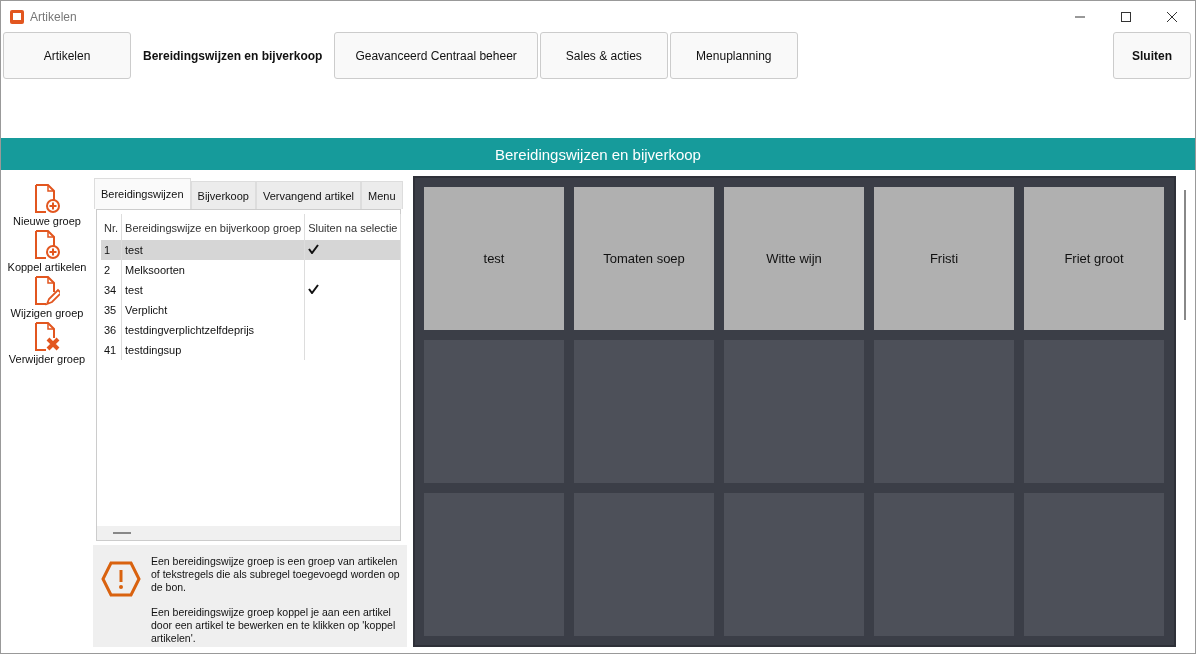 The height and width of the screenshot is (654, 1196). I want to click on document-x-icon, so click(47, 337).